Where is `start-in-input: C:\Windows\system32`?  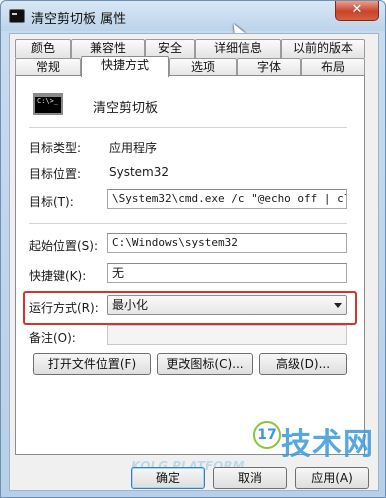 start-in-input: C:\Windows\system32 is located at coordinates (227, 243).